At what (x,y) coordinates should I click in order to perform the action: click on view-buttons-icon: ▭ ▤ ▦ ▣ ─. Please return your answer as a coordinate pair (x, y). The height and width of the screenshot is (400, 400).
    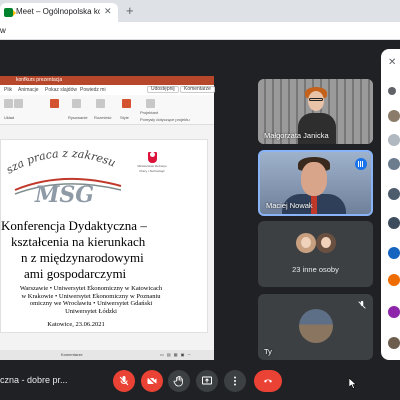
    Looking at the image, I should click on (175, 354).